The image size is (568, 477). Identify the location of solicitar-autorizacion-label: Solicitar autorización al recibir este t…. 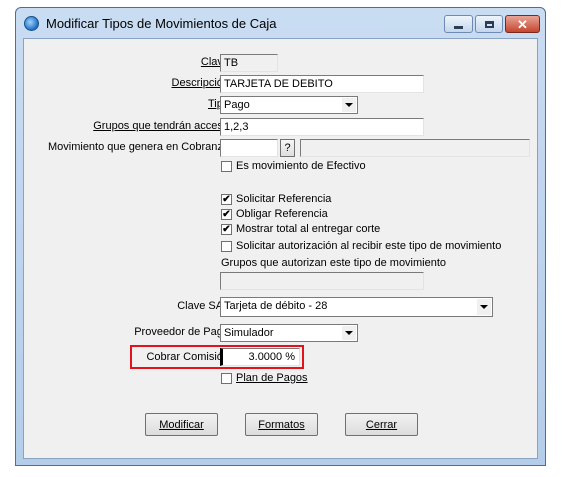
(369, 246).